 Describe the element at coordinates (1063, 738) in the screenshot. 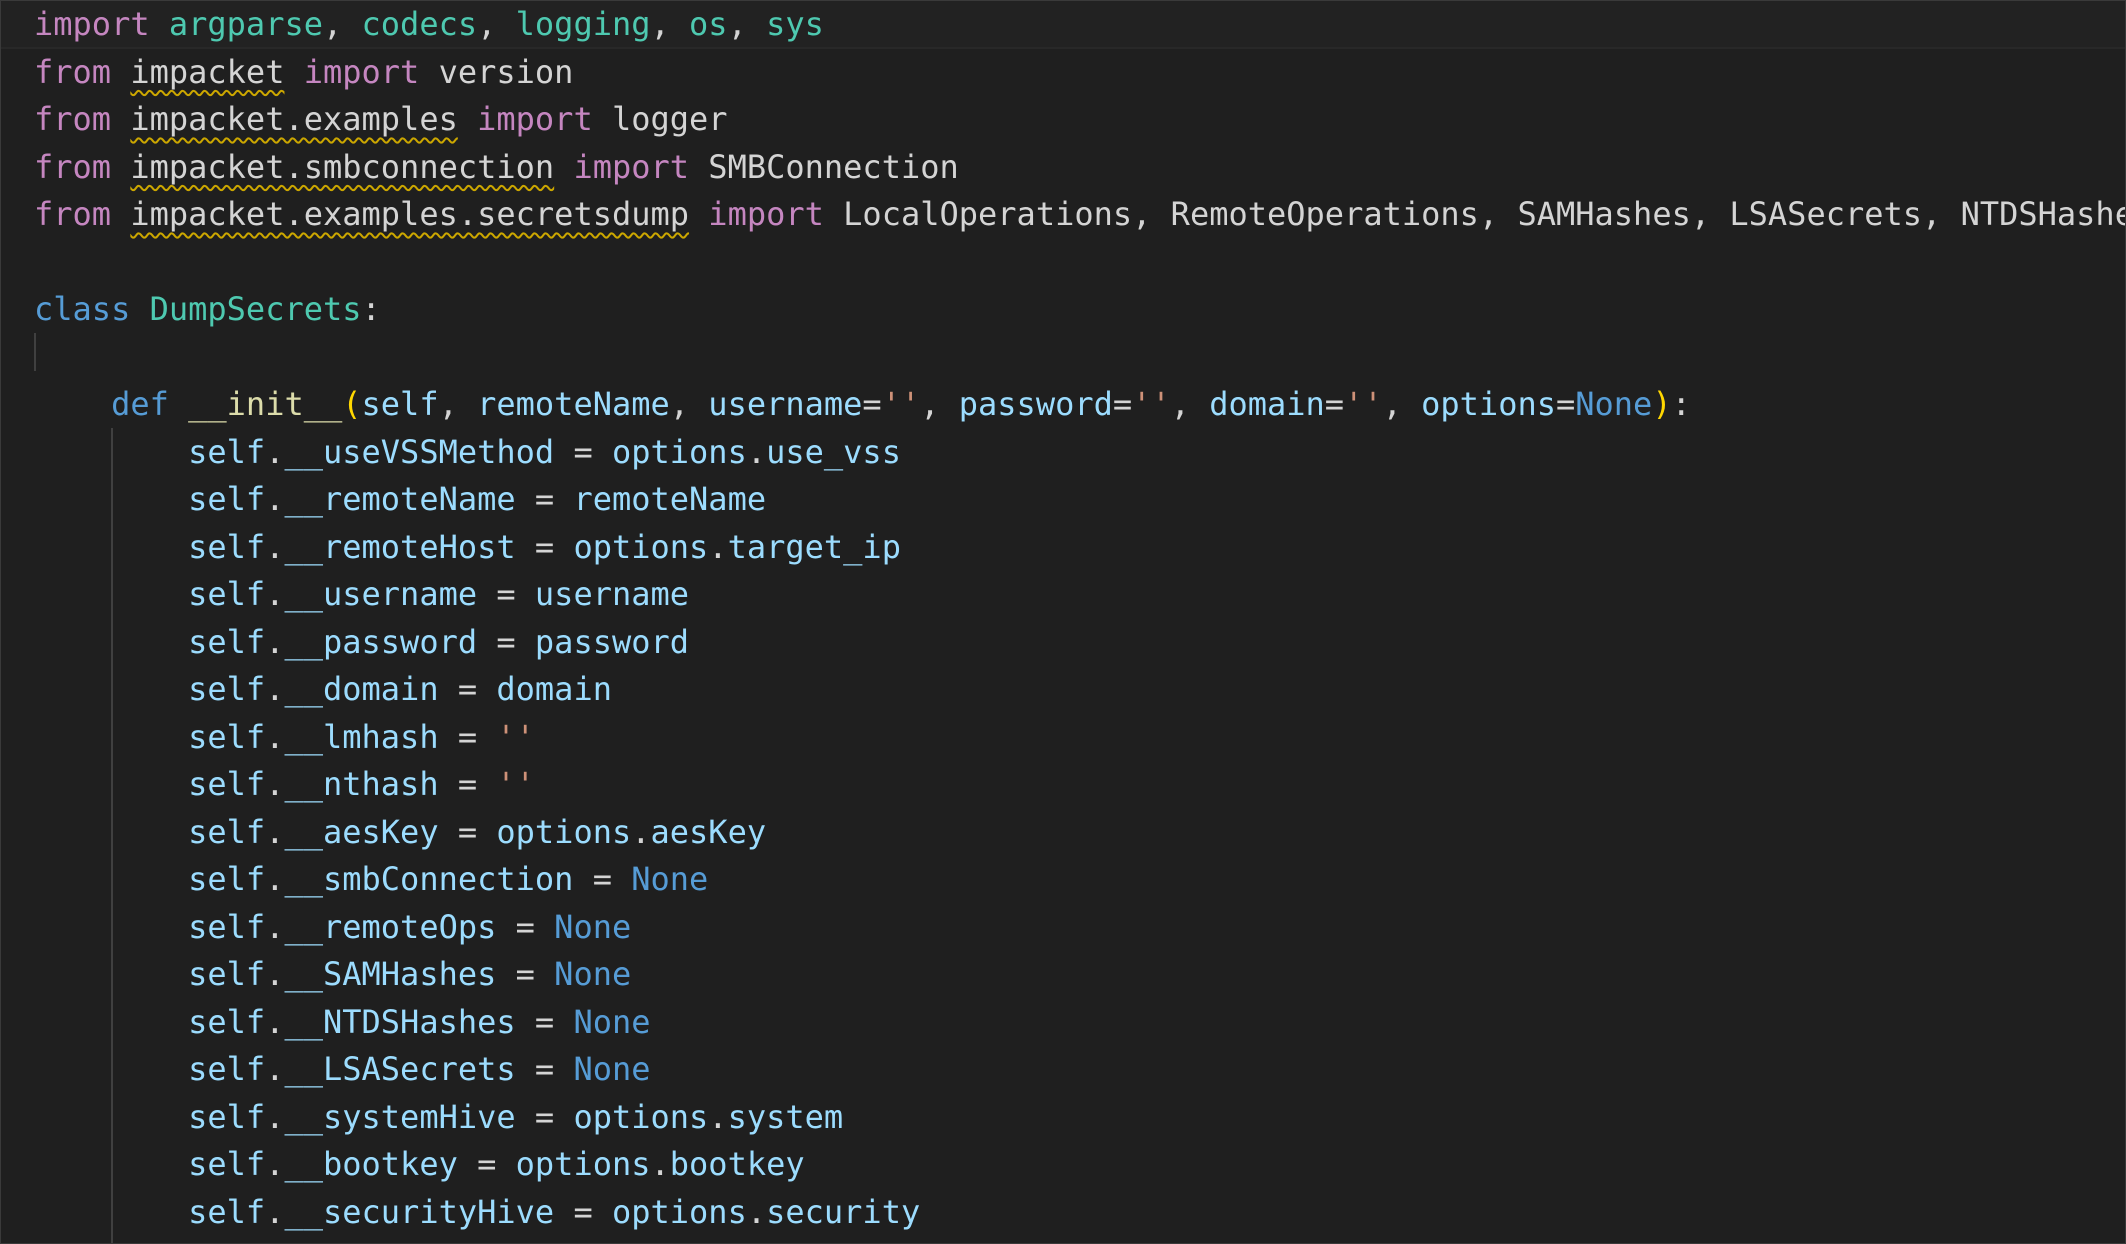

I see `code-line: self.__lmhash = ''` at that location.